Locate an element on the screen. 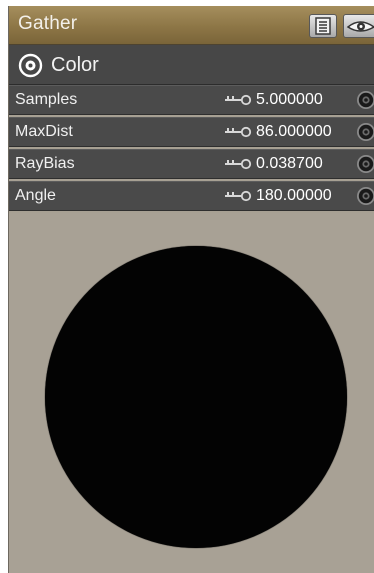  param-label: Angle is located at coordinates (35, 195).